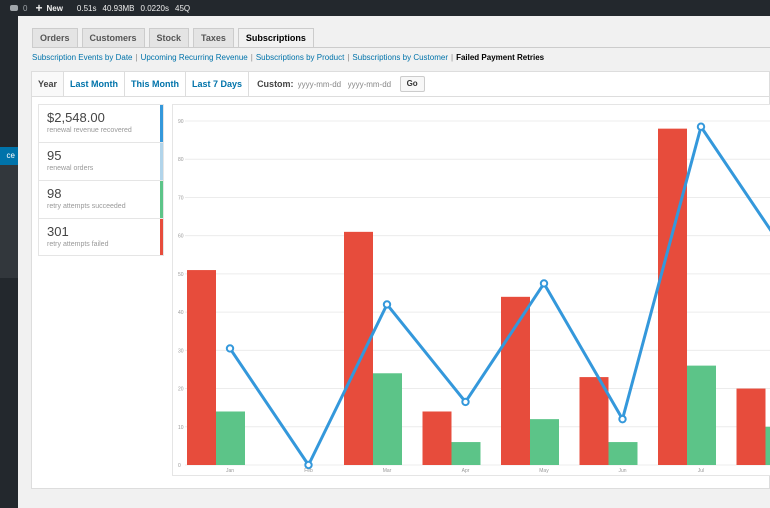  Describe the element at coordinates (86, 8) in the screenshot. I see `page-time: 0.51s` at that location.